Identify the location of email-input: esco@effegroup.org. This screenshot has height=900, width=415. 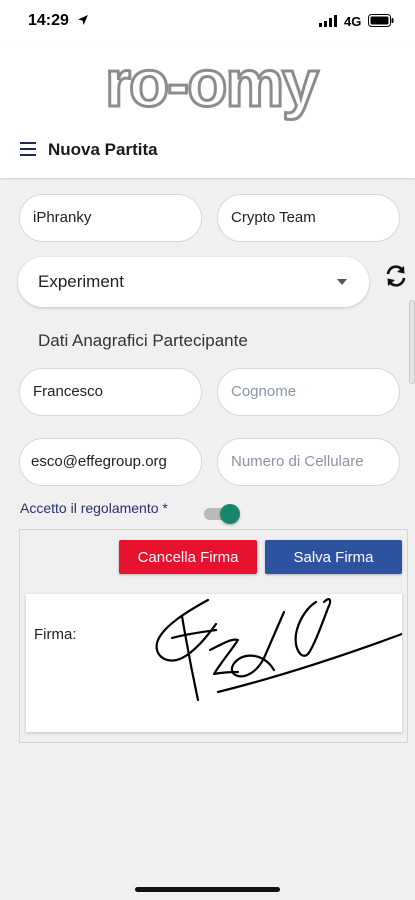
(110, 462).